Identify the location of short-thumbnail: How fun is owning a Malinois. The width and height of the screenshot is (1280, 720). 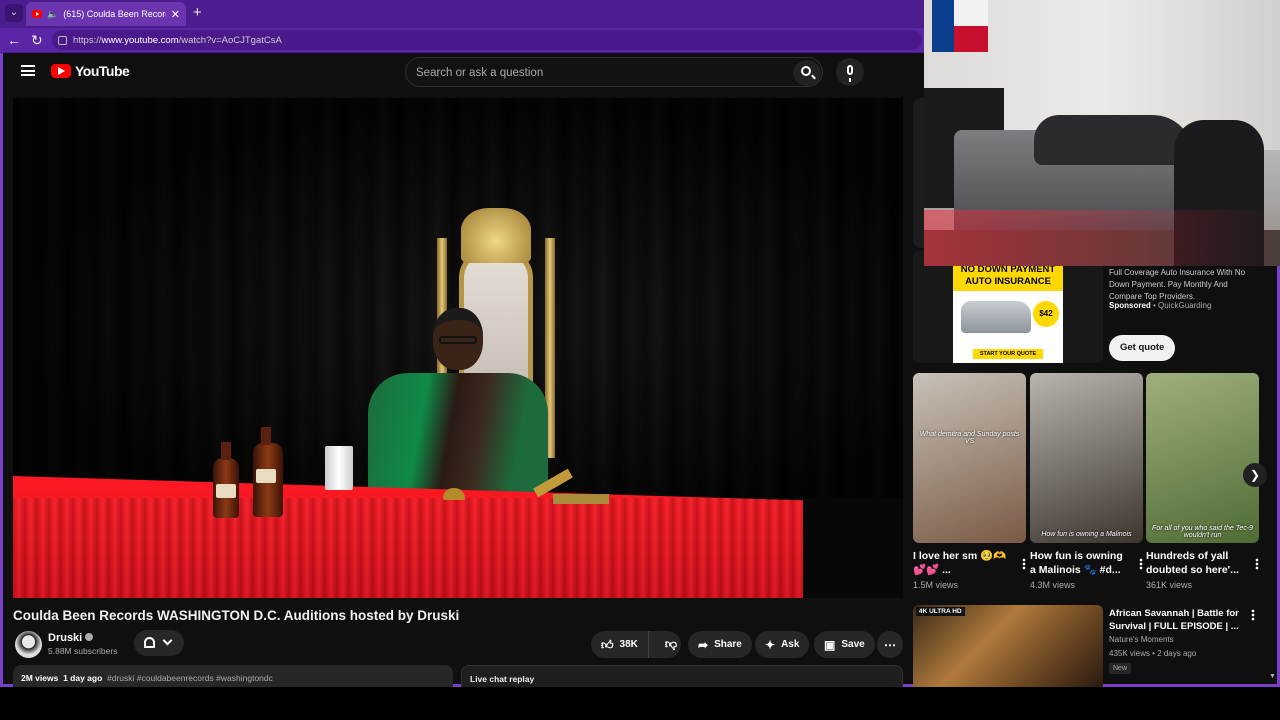
(1086, 458).